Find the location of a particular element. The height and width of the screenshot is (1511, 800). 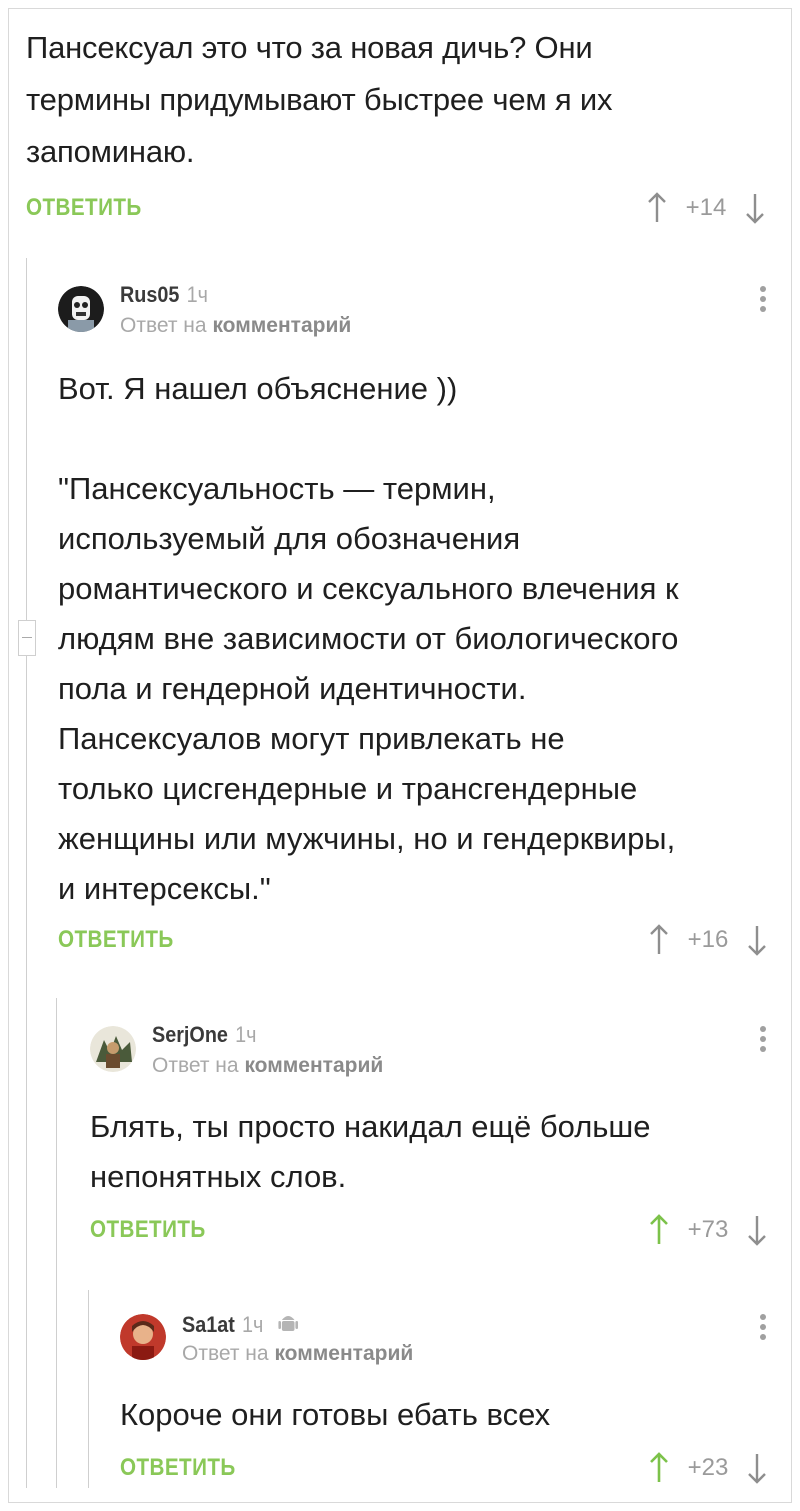

comment-line: Блять, ты просто накидал ещё больше is located at coordinates (370, 1126).